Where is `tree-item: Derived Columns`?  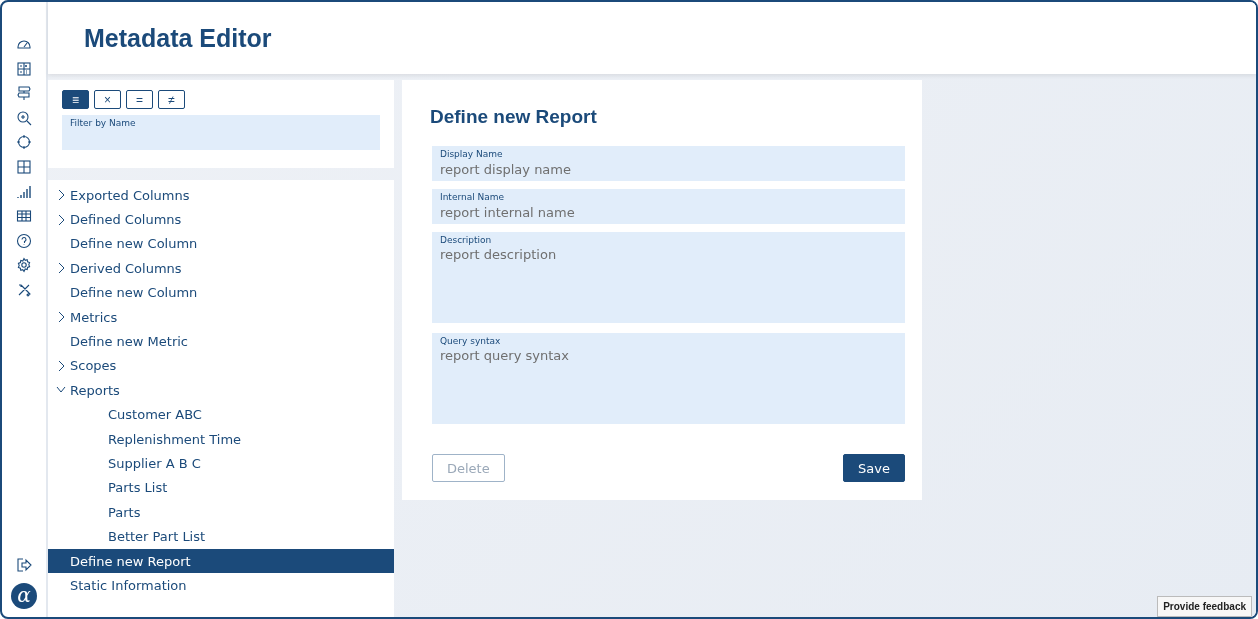 tree-item: Derived Columns is located at coordinates (221, 268).